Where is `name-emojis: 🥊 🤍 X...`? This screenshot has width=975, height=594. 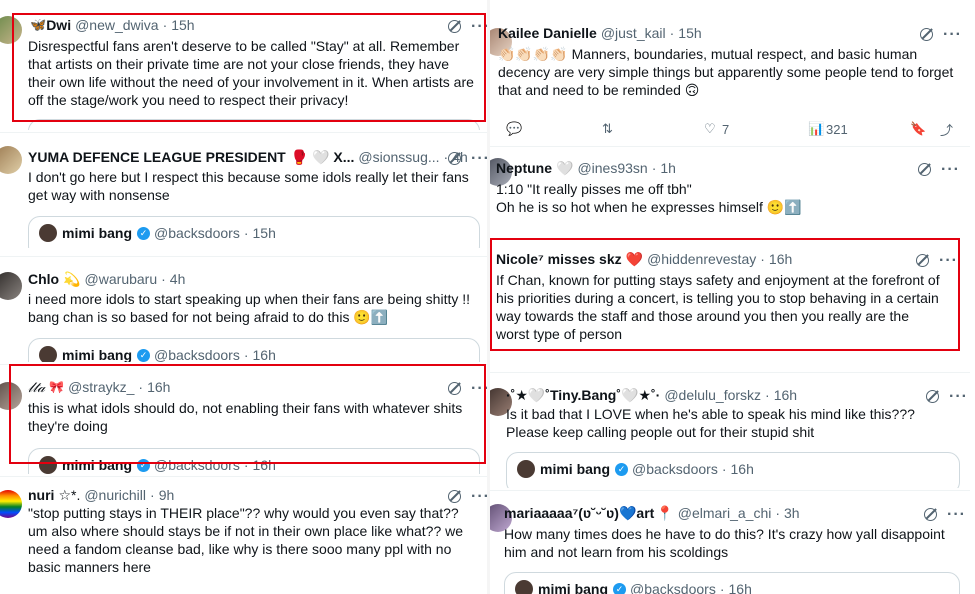
name-emojis: 🥊 🤍 X... is located at coordinates (322, 157).